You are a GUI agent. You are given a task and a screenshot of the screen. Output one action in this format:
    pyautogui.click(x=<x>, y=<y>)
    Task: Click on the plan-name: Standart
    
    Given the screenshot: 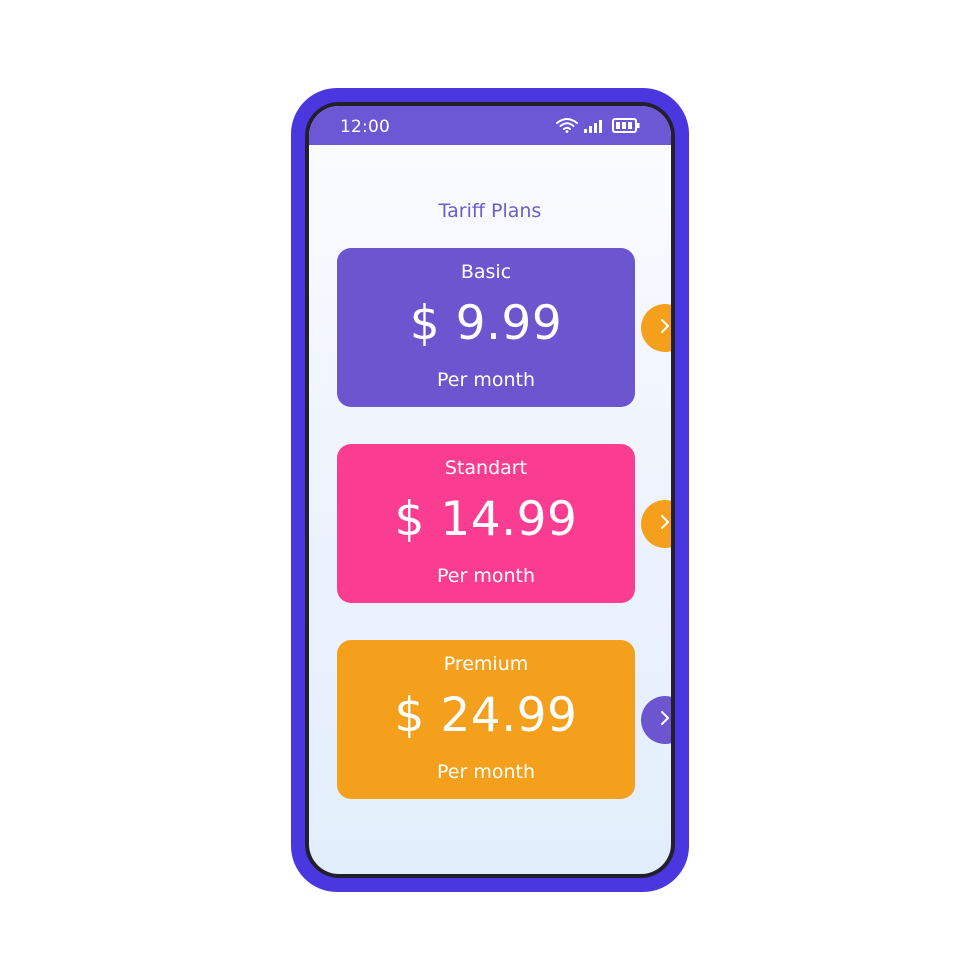 What is the action you would take?
    pyautogui.click(x=486, y=468)
    